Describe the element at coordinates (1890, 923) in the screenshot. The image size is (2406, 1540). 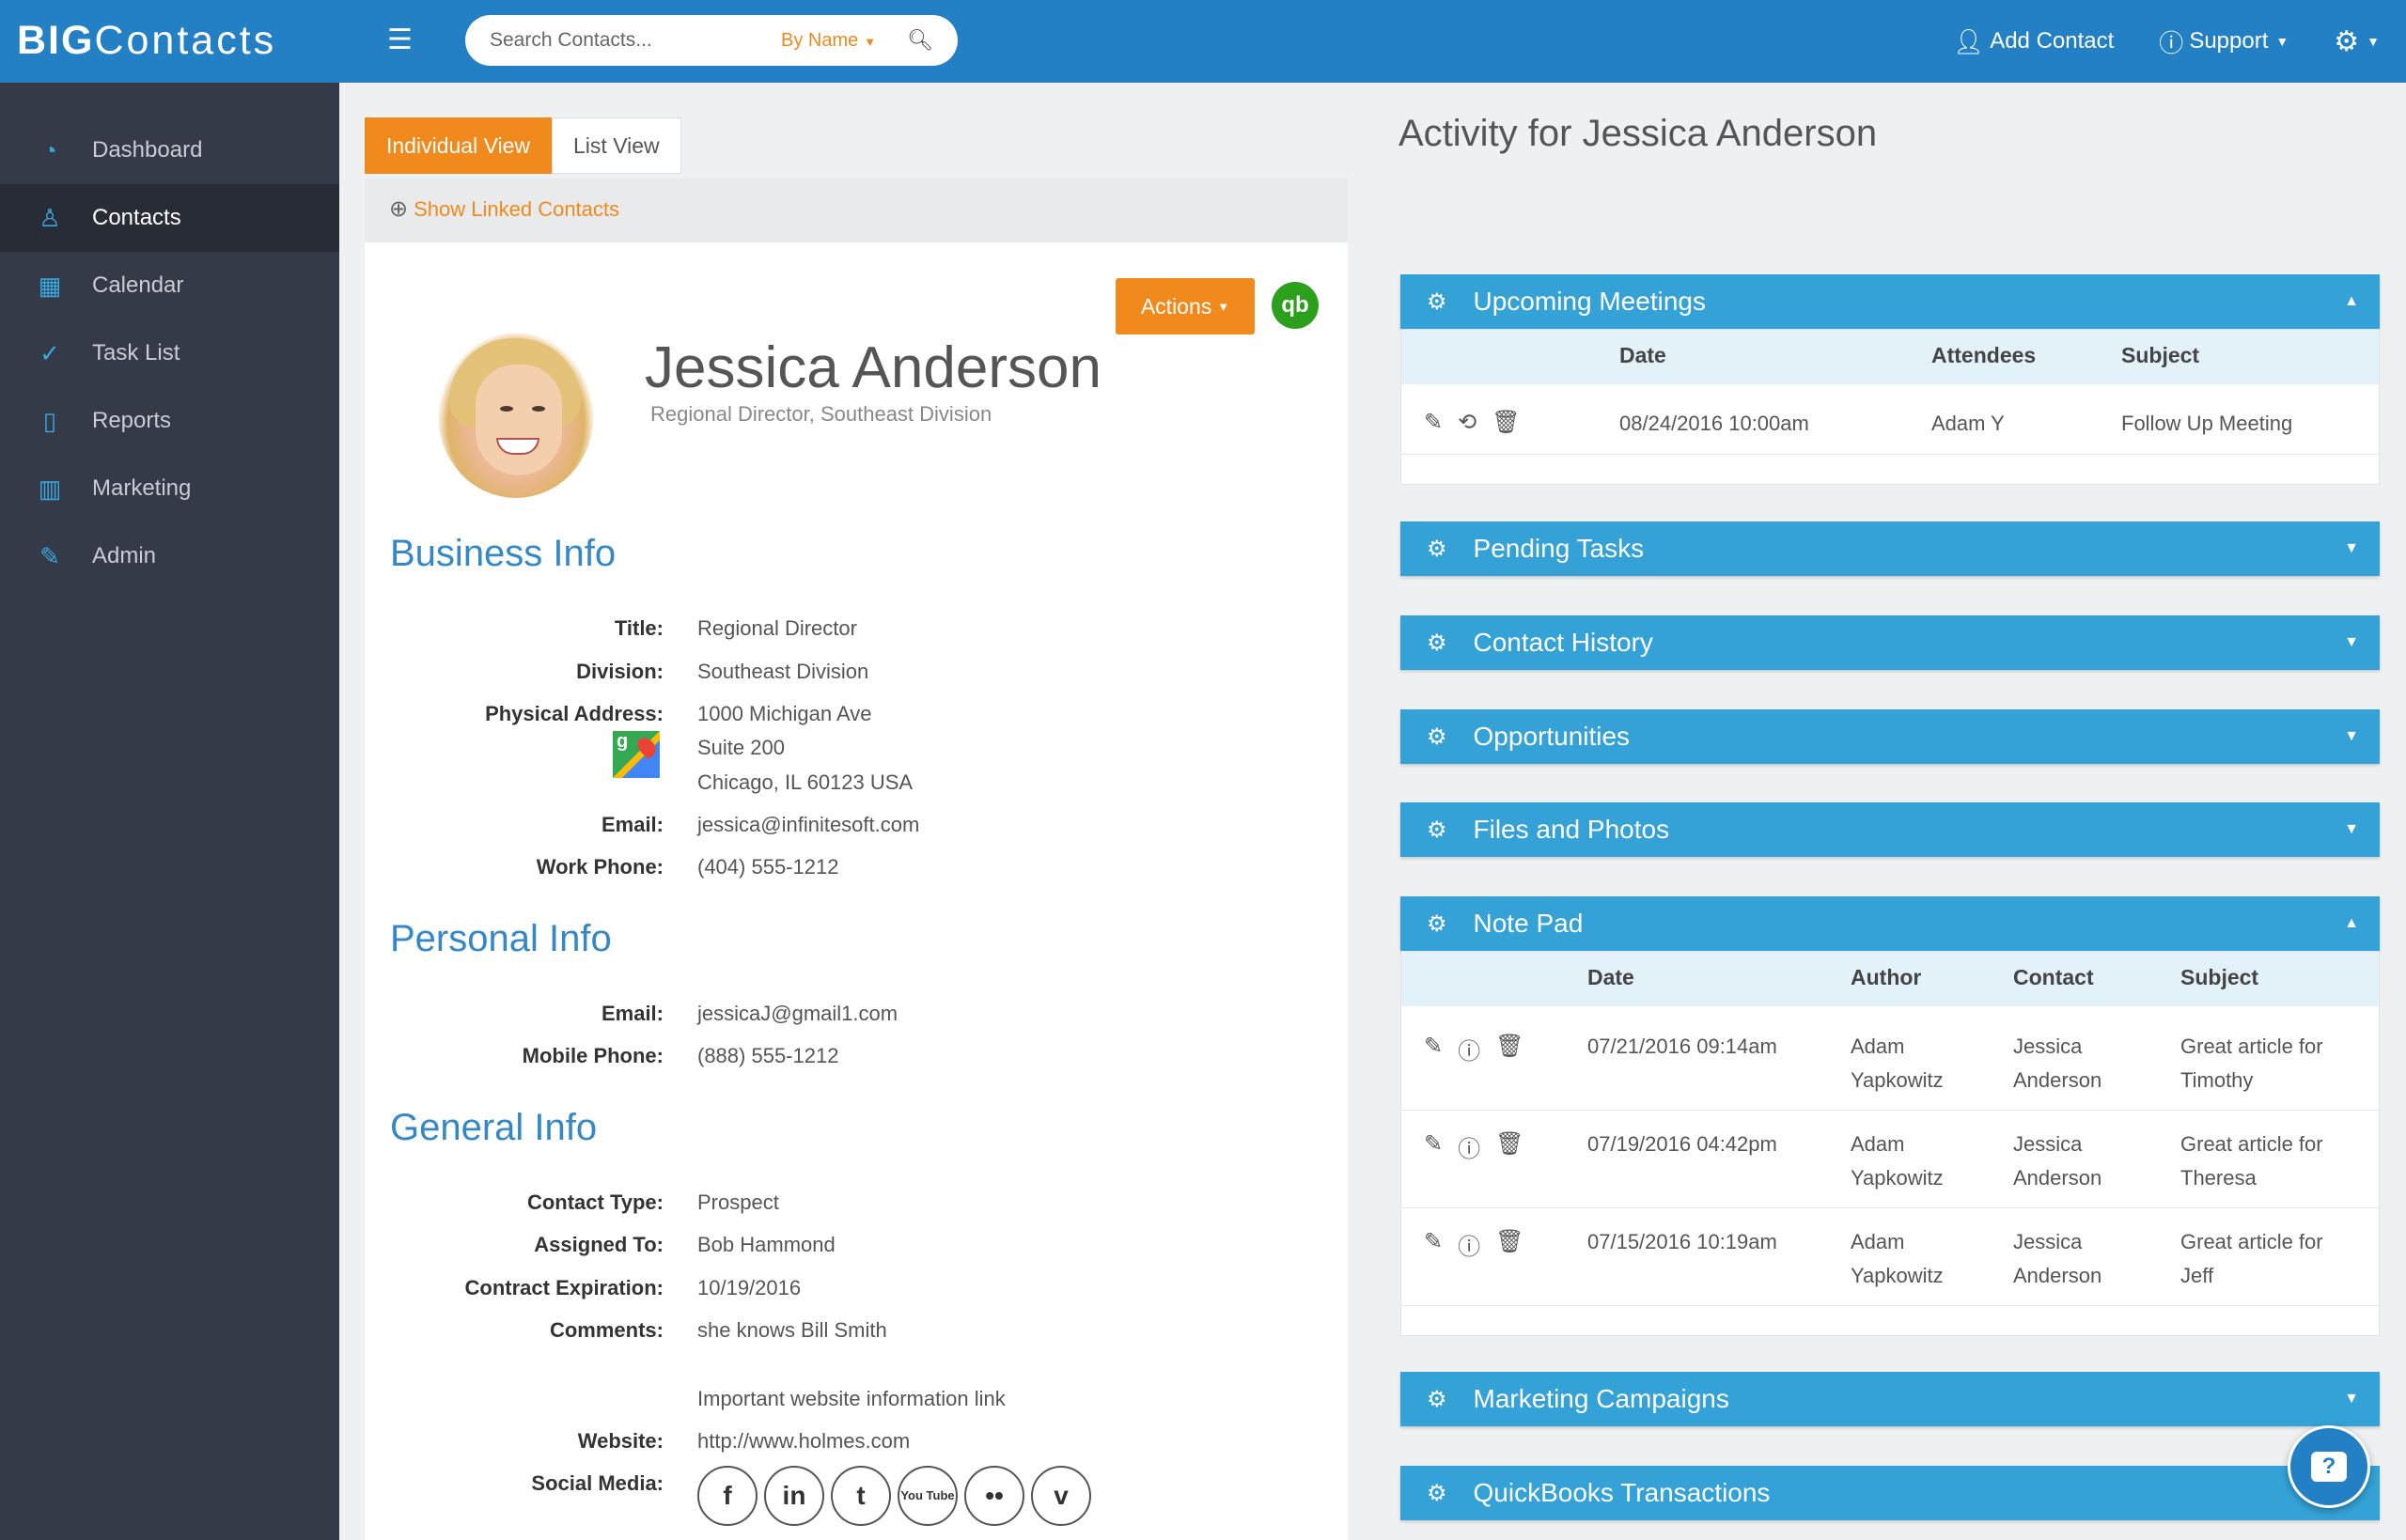
I see `note-pad-header: ⚙ Note Pad ▲` at that location.